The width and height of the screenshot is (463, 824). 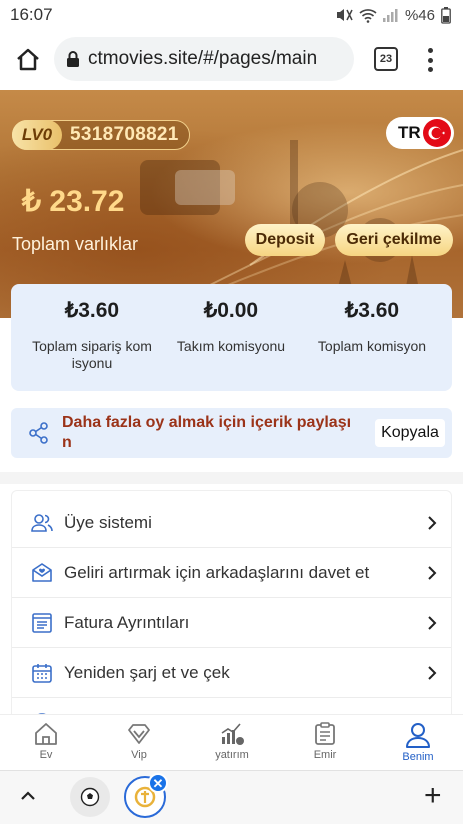 I want to click on nav-home: Ev, so click(x=46, y=741).